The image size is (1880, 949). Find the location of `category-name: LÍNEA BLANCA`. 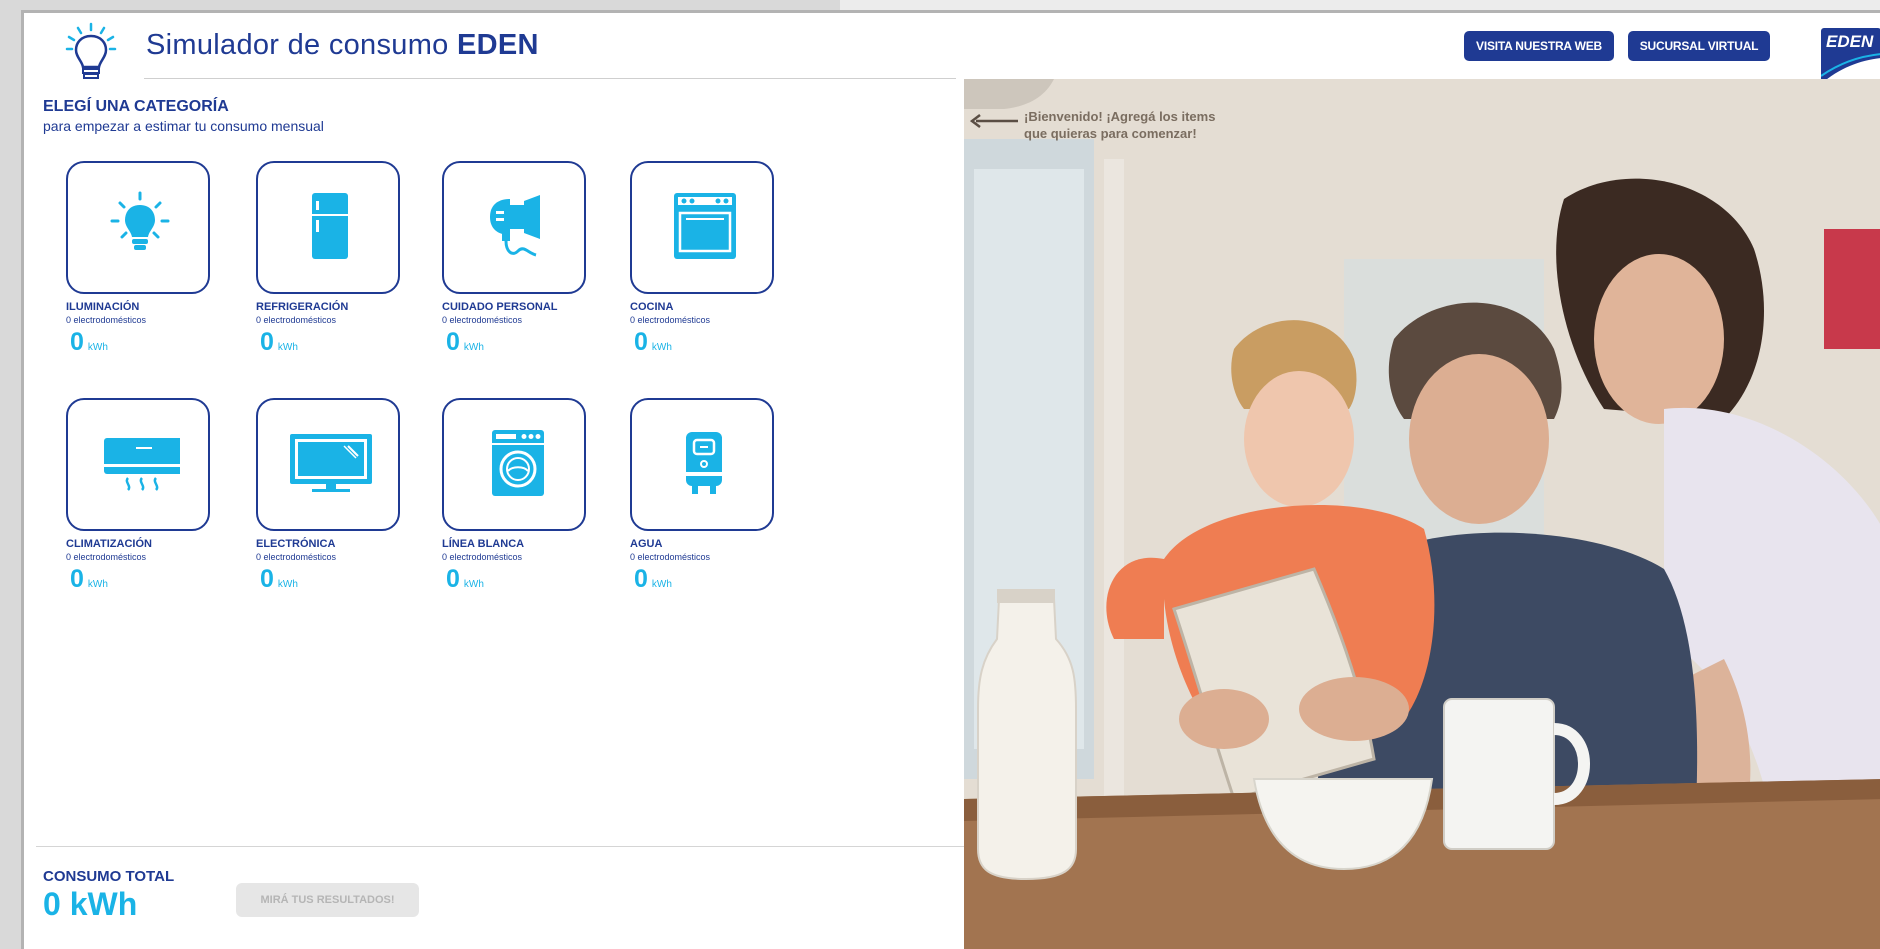

category-name: LÍNEA BLANCA is located at coordinates (483, 544).